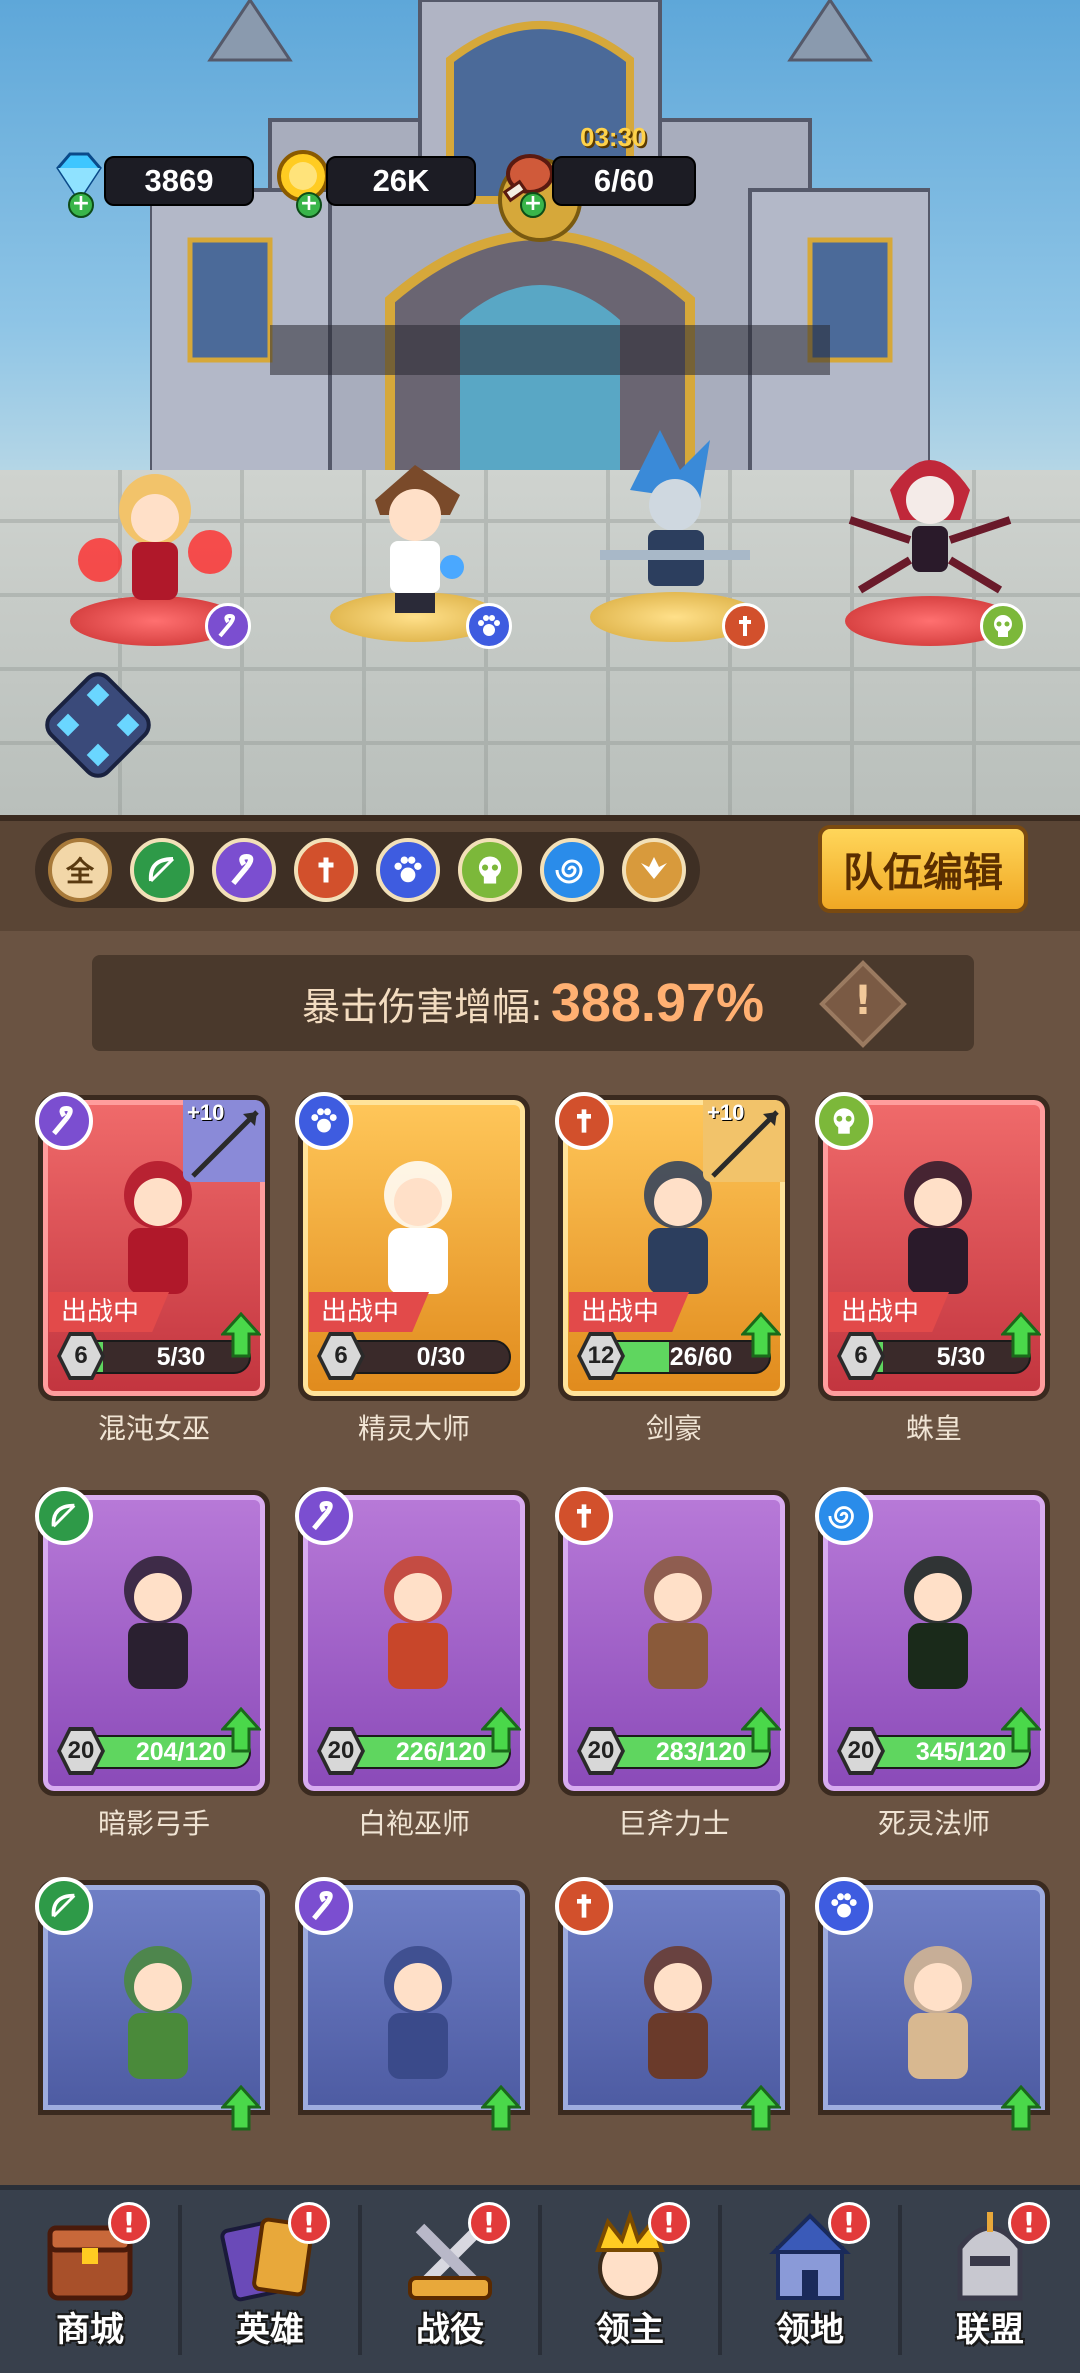 The height and width of the screenshot is (2373, 1080). I want to click on add-stamina-icon: +, so click(533, 205).